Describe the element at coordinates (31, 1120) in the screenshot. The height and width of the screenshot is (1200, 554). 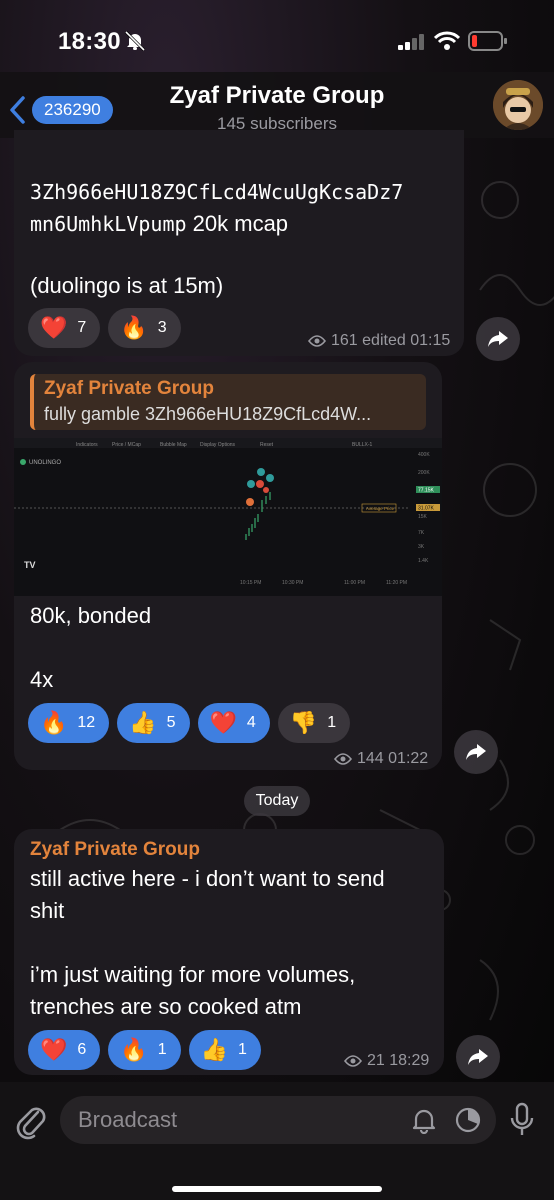
I see `attach-icon` at that location.